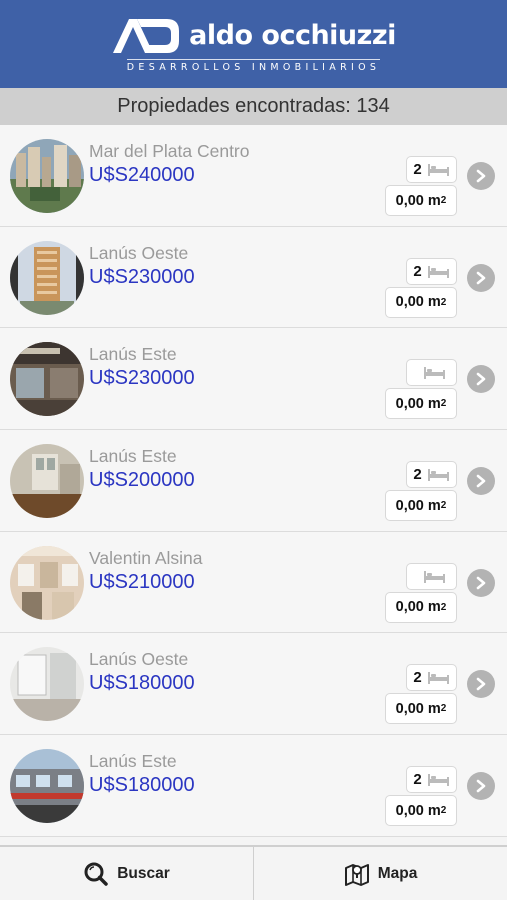 The height and width of the screenshot is (900, 507). I want to click on map-tab-label: Mapa, so click(397, 873).